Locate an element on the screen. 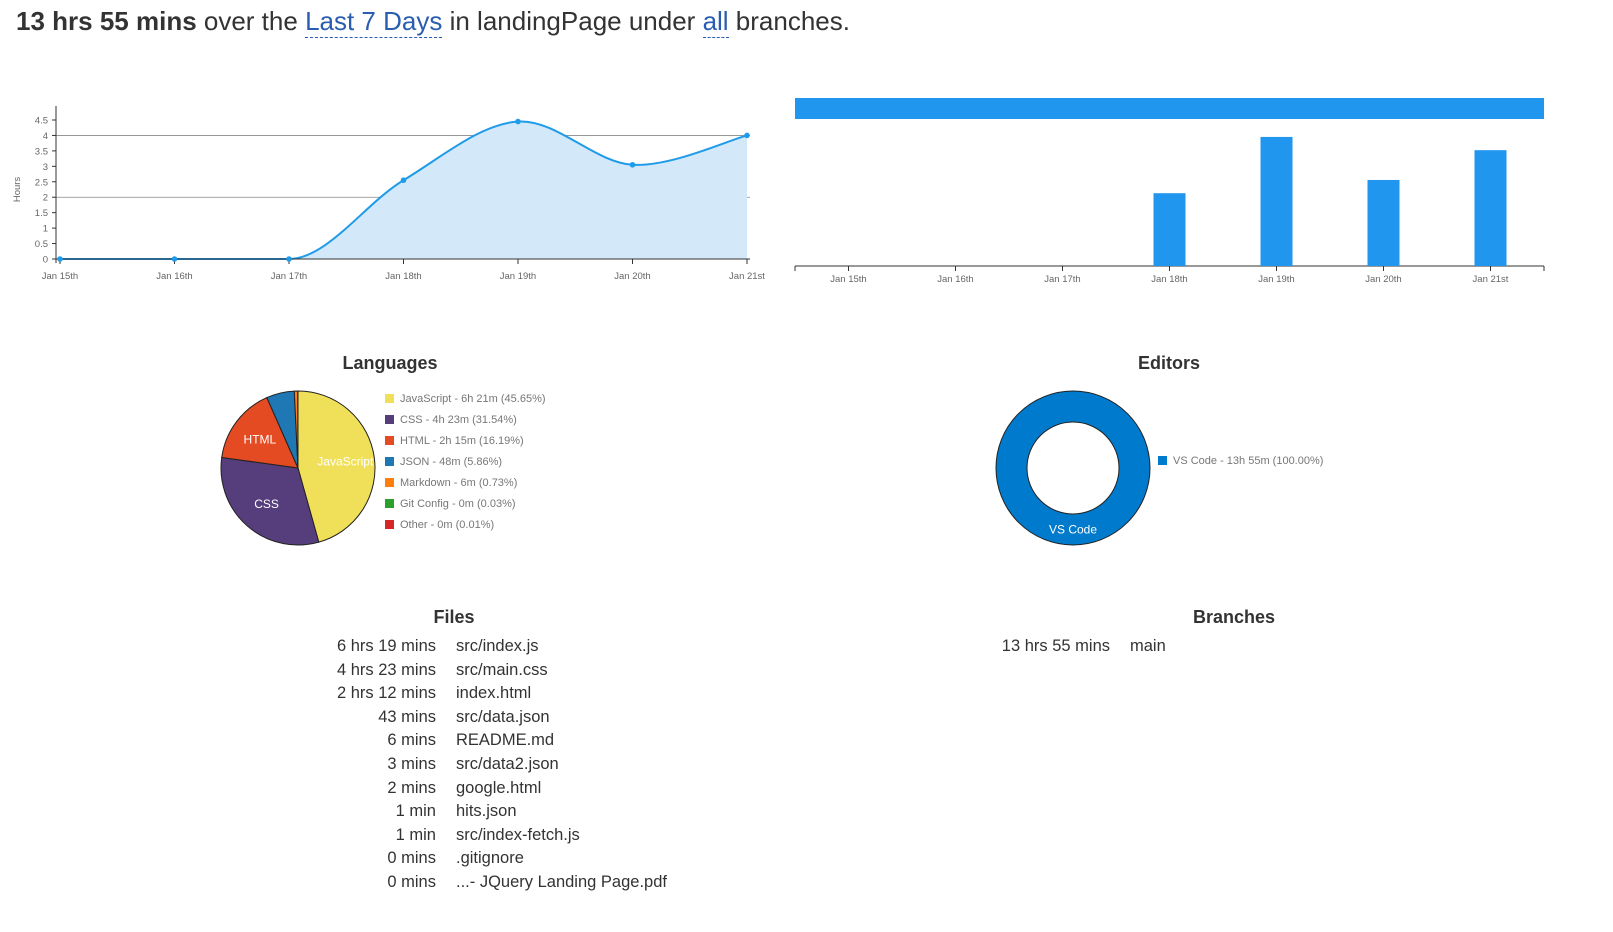  editors-legend: VS Code - 13h 55m (100.00%) is located at coordinates (1240, 460).